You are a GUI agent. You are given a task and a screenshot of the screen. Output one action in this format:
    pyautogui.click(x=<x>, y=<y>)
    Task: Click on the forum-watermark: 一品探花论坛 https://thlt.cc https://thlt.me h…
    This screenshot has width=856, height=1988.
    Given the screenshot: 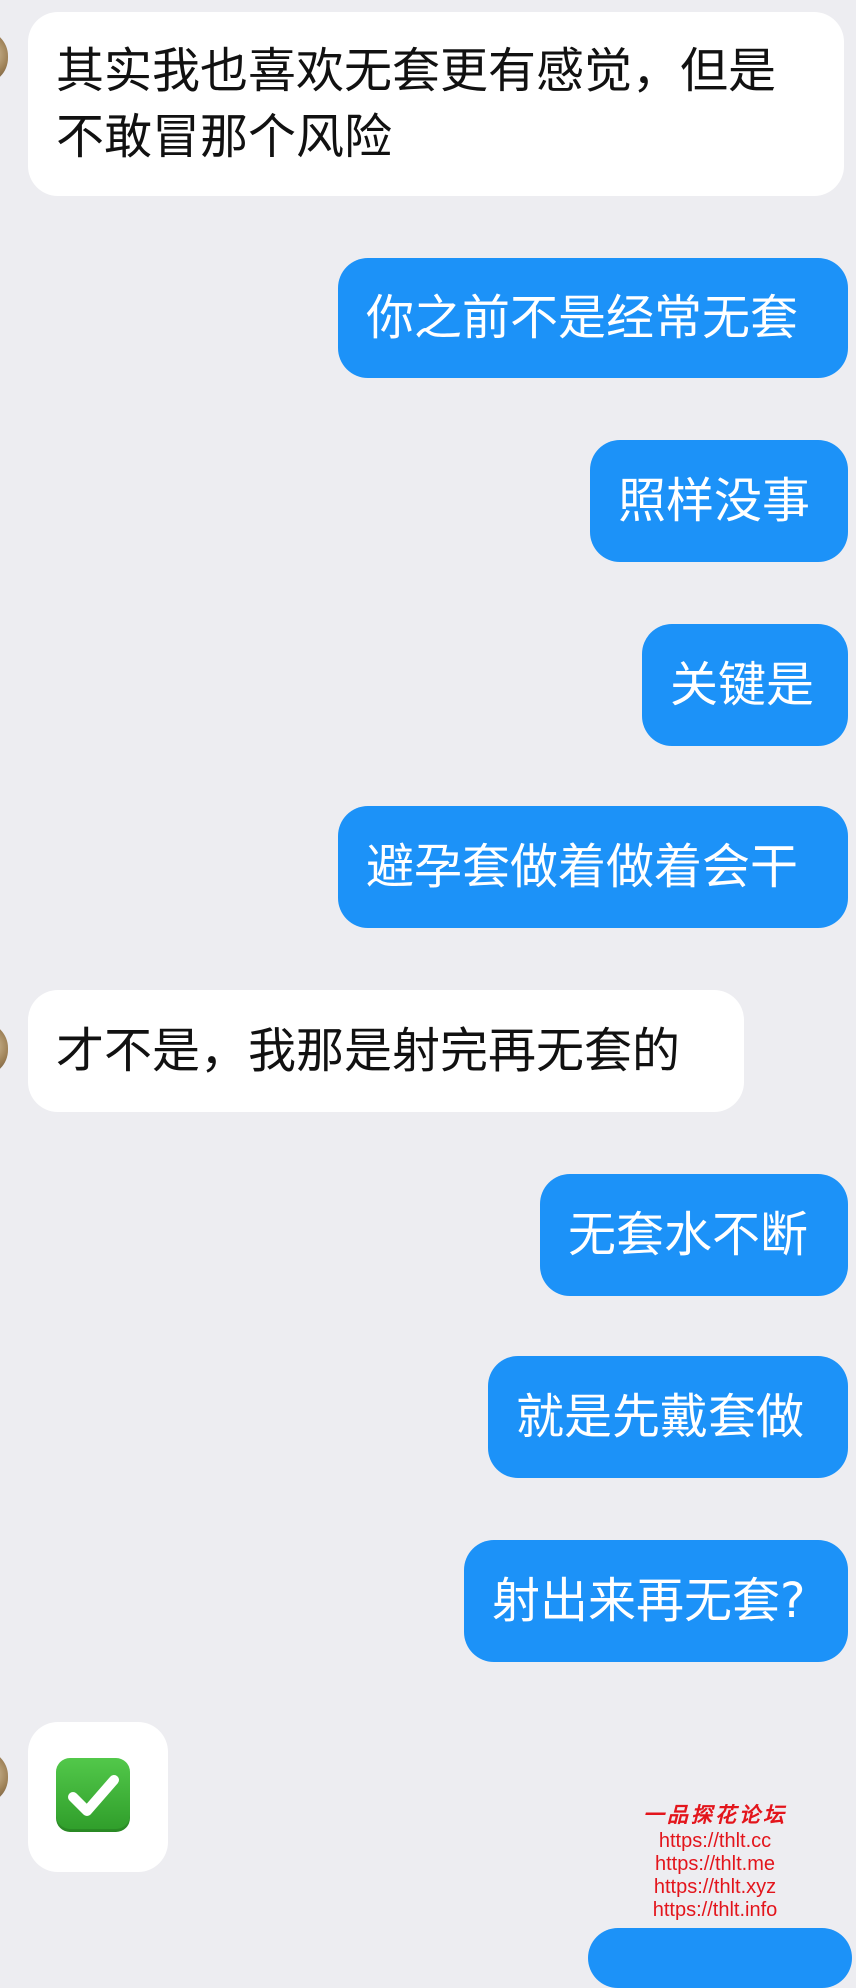 What is the action you would take?
    pyautogui.click(x=715, y=1861)
    